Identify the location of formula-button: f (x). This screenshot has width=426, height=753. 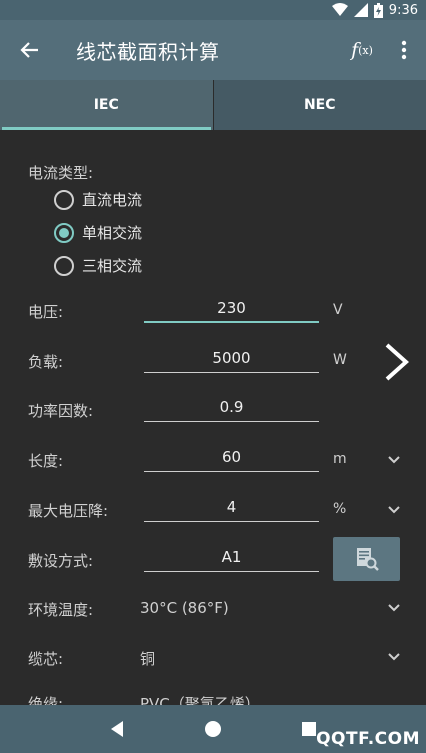
(362, 50).